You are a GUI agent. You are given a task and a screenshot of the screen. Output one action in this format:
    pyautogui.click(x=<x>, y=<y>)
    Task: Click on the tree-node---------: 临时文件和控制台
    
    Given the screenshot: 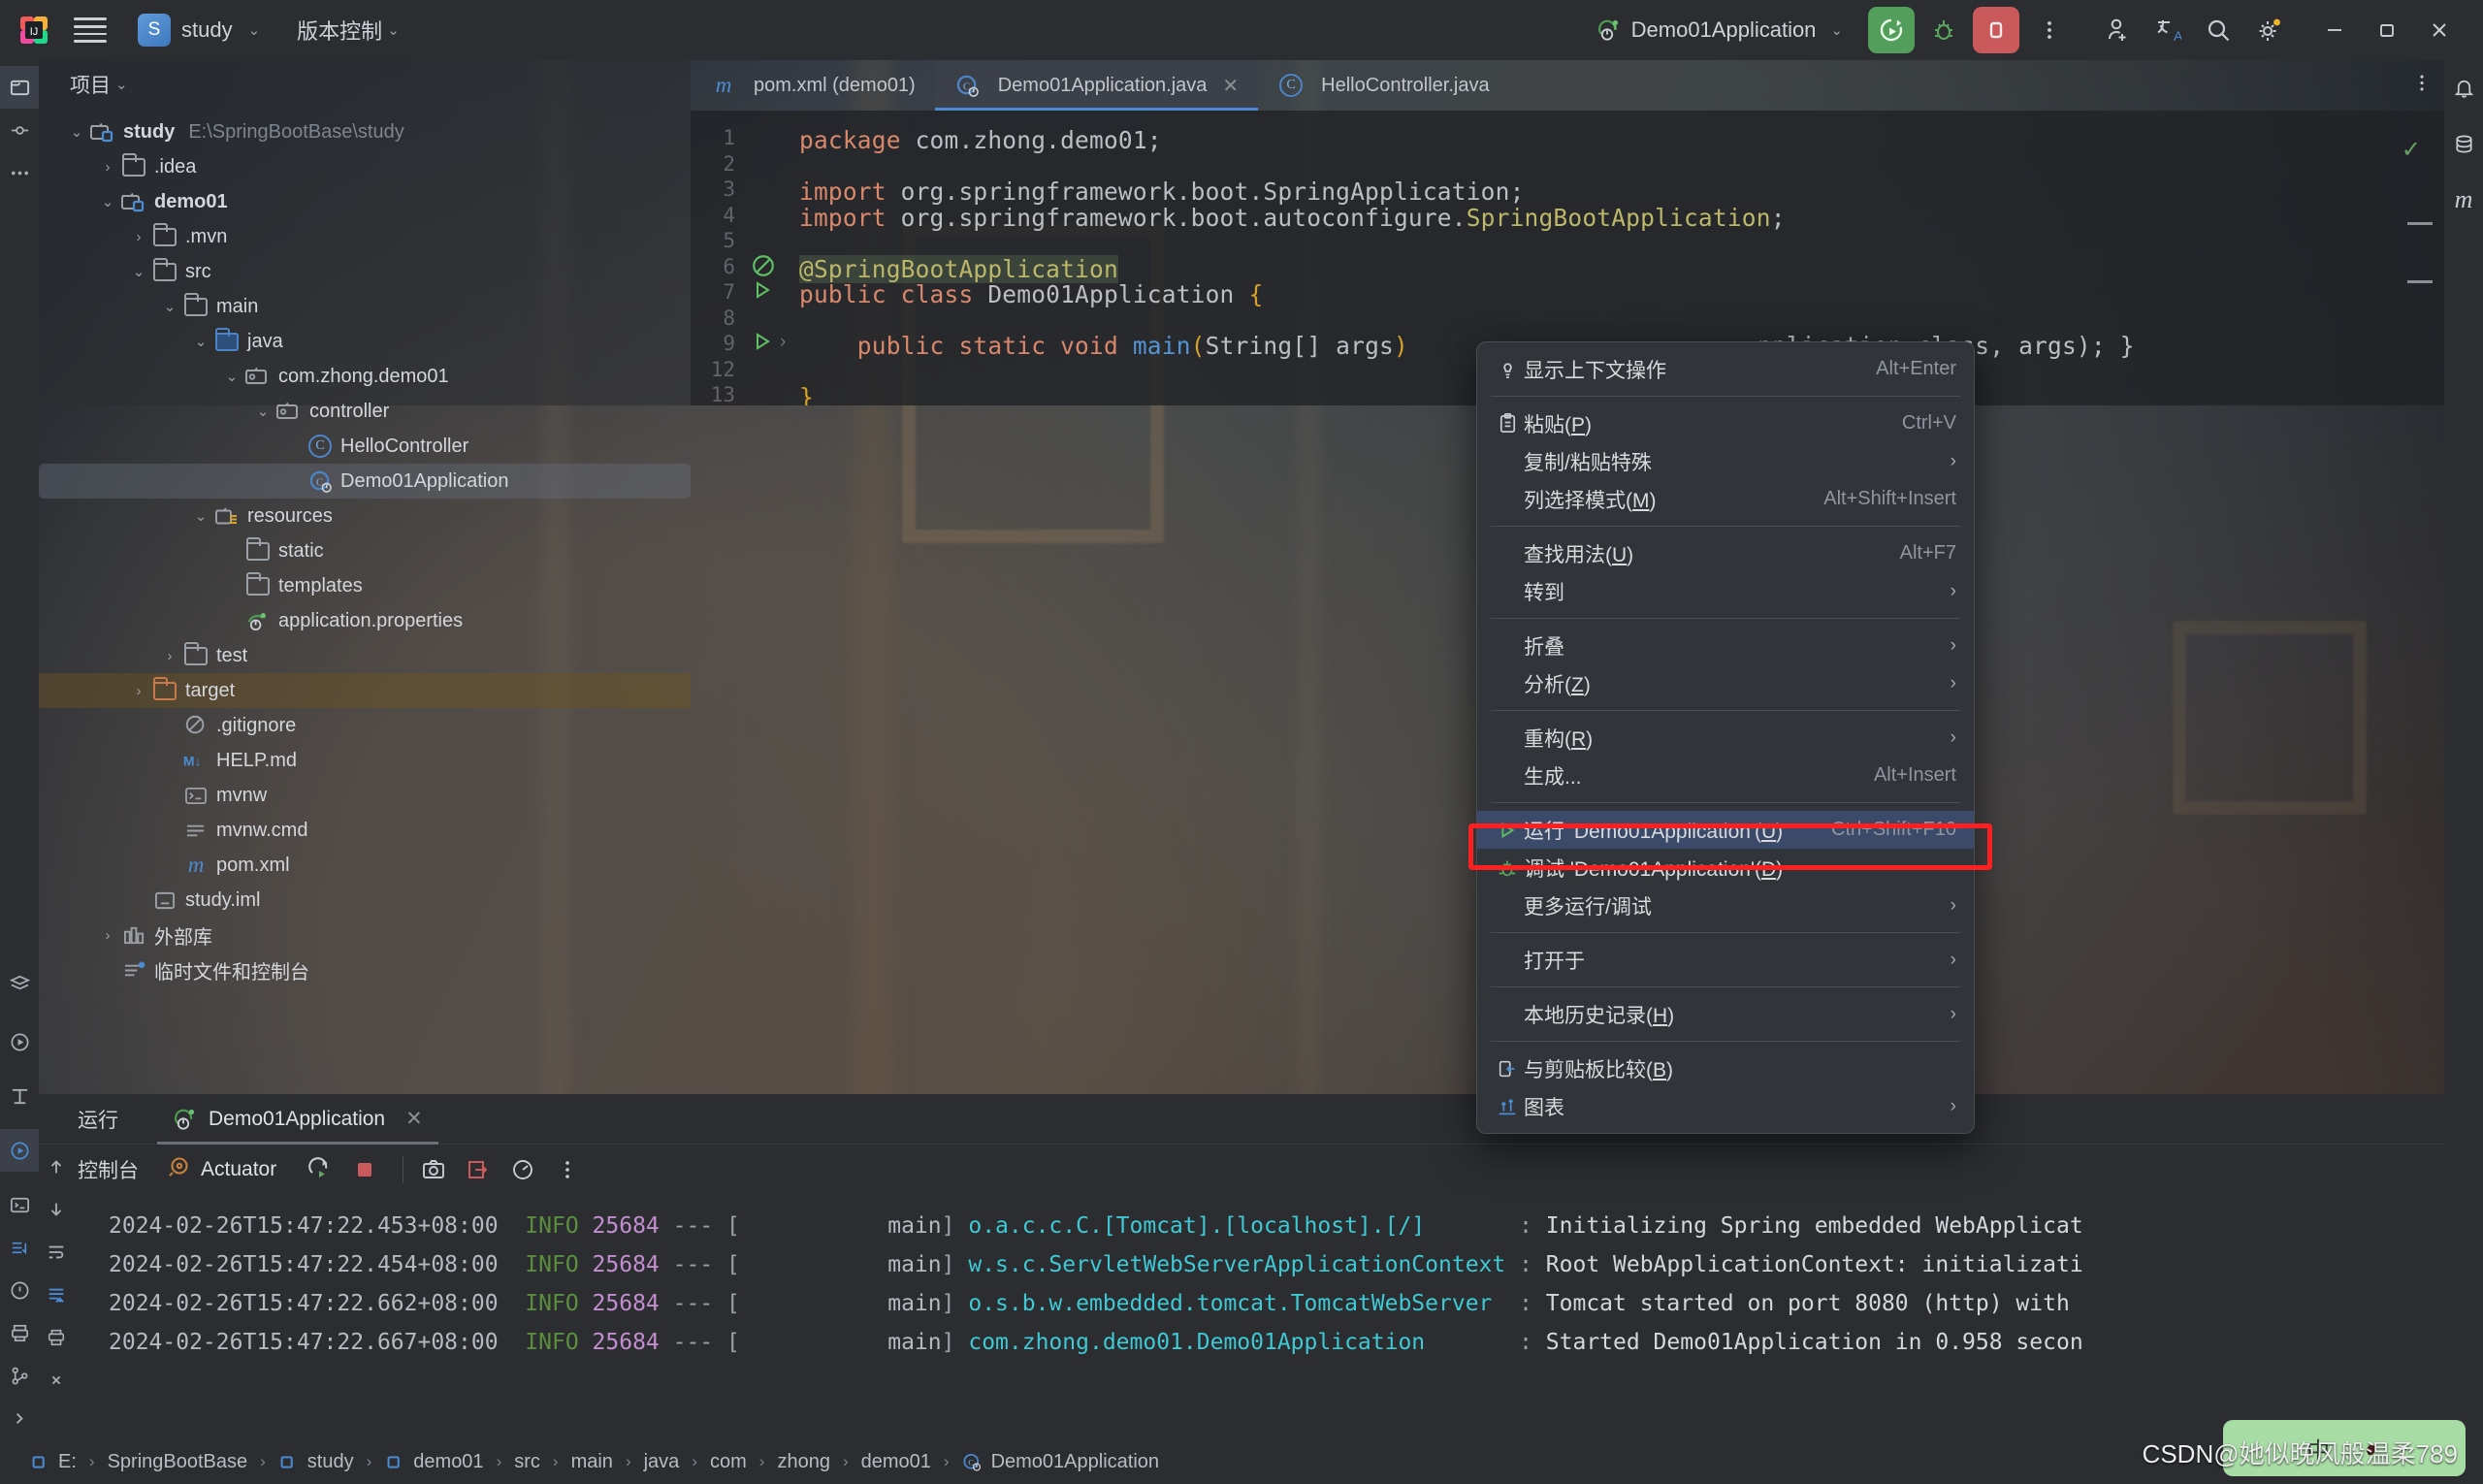 What is the action you would take?
    pyautogui.click(x=365, y=969)
    